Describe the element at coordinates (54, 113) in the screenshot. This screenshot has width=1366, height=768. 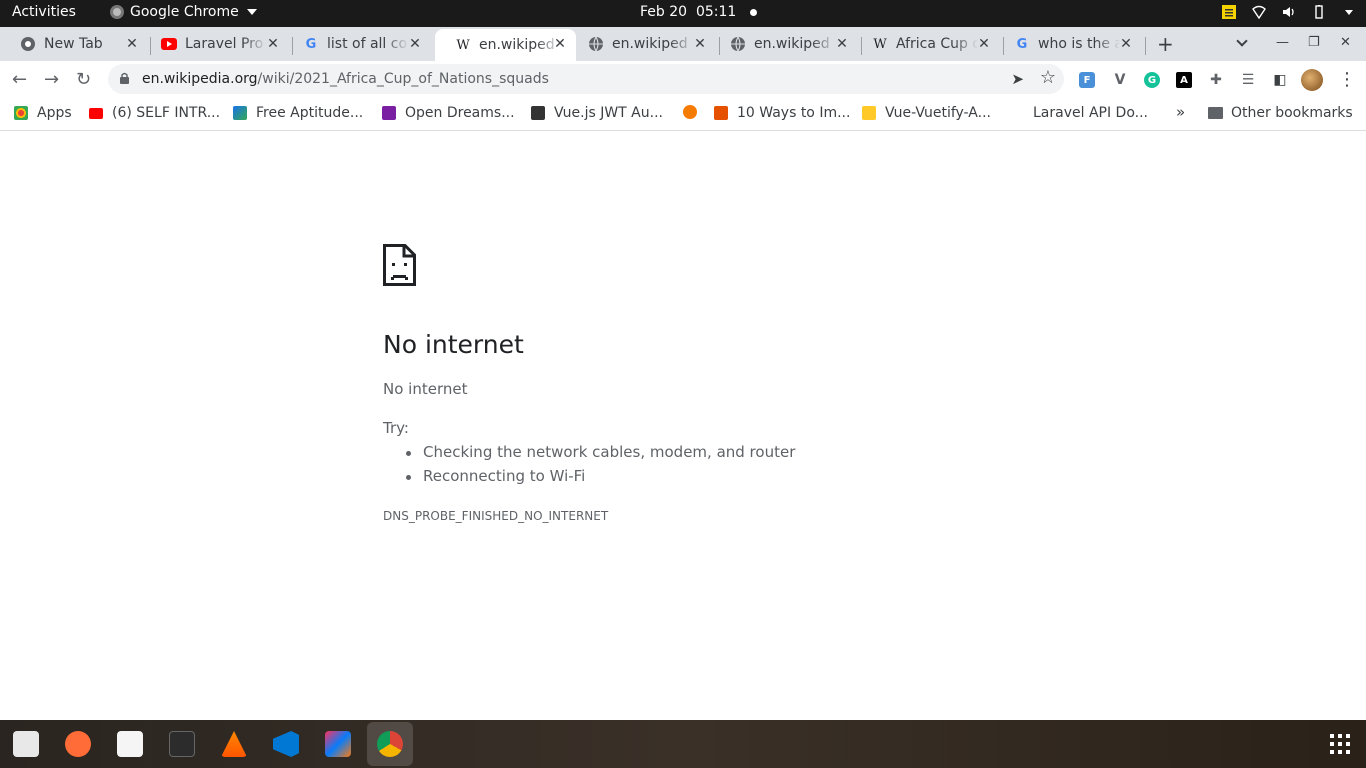
I see `bookmark-label: Apps` at that location.